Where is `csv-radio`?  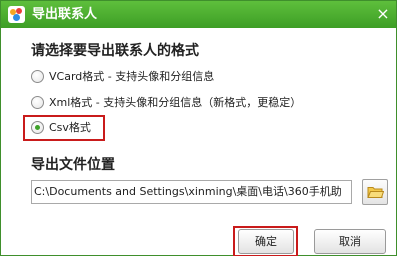
csv-radio is located at coordinates (37, 127).